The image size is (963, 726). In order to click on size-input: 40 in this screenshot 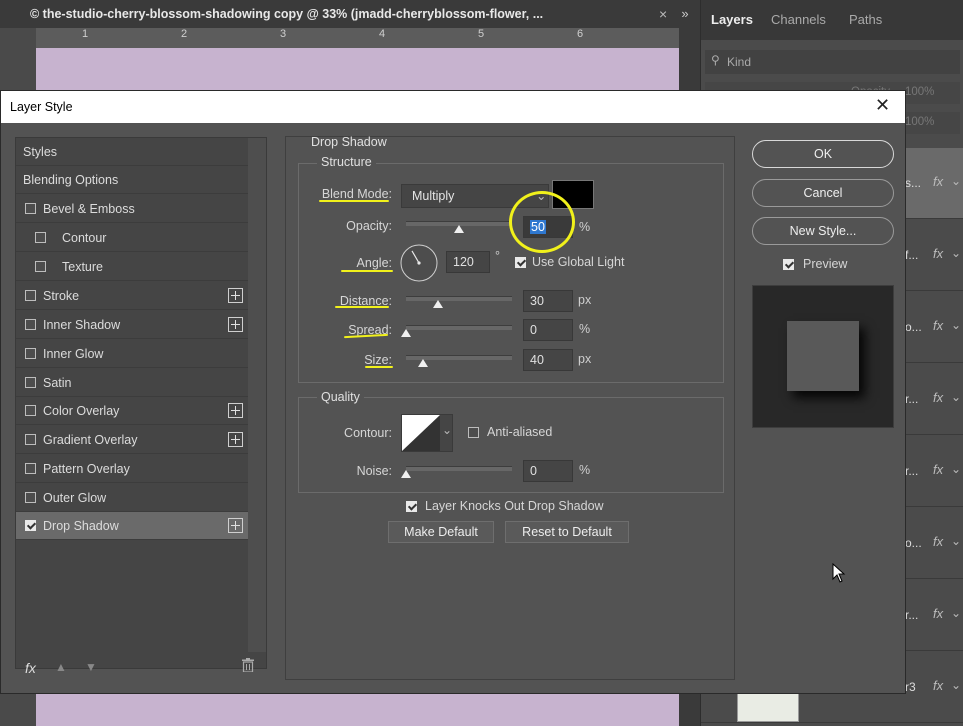, I will do `click(548, 360)`.